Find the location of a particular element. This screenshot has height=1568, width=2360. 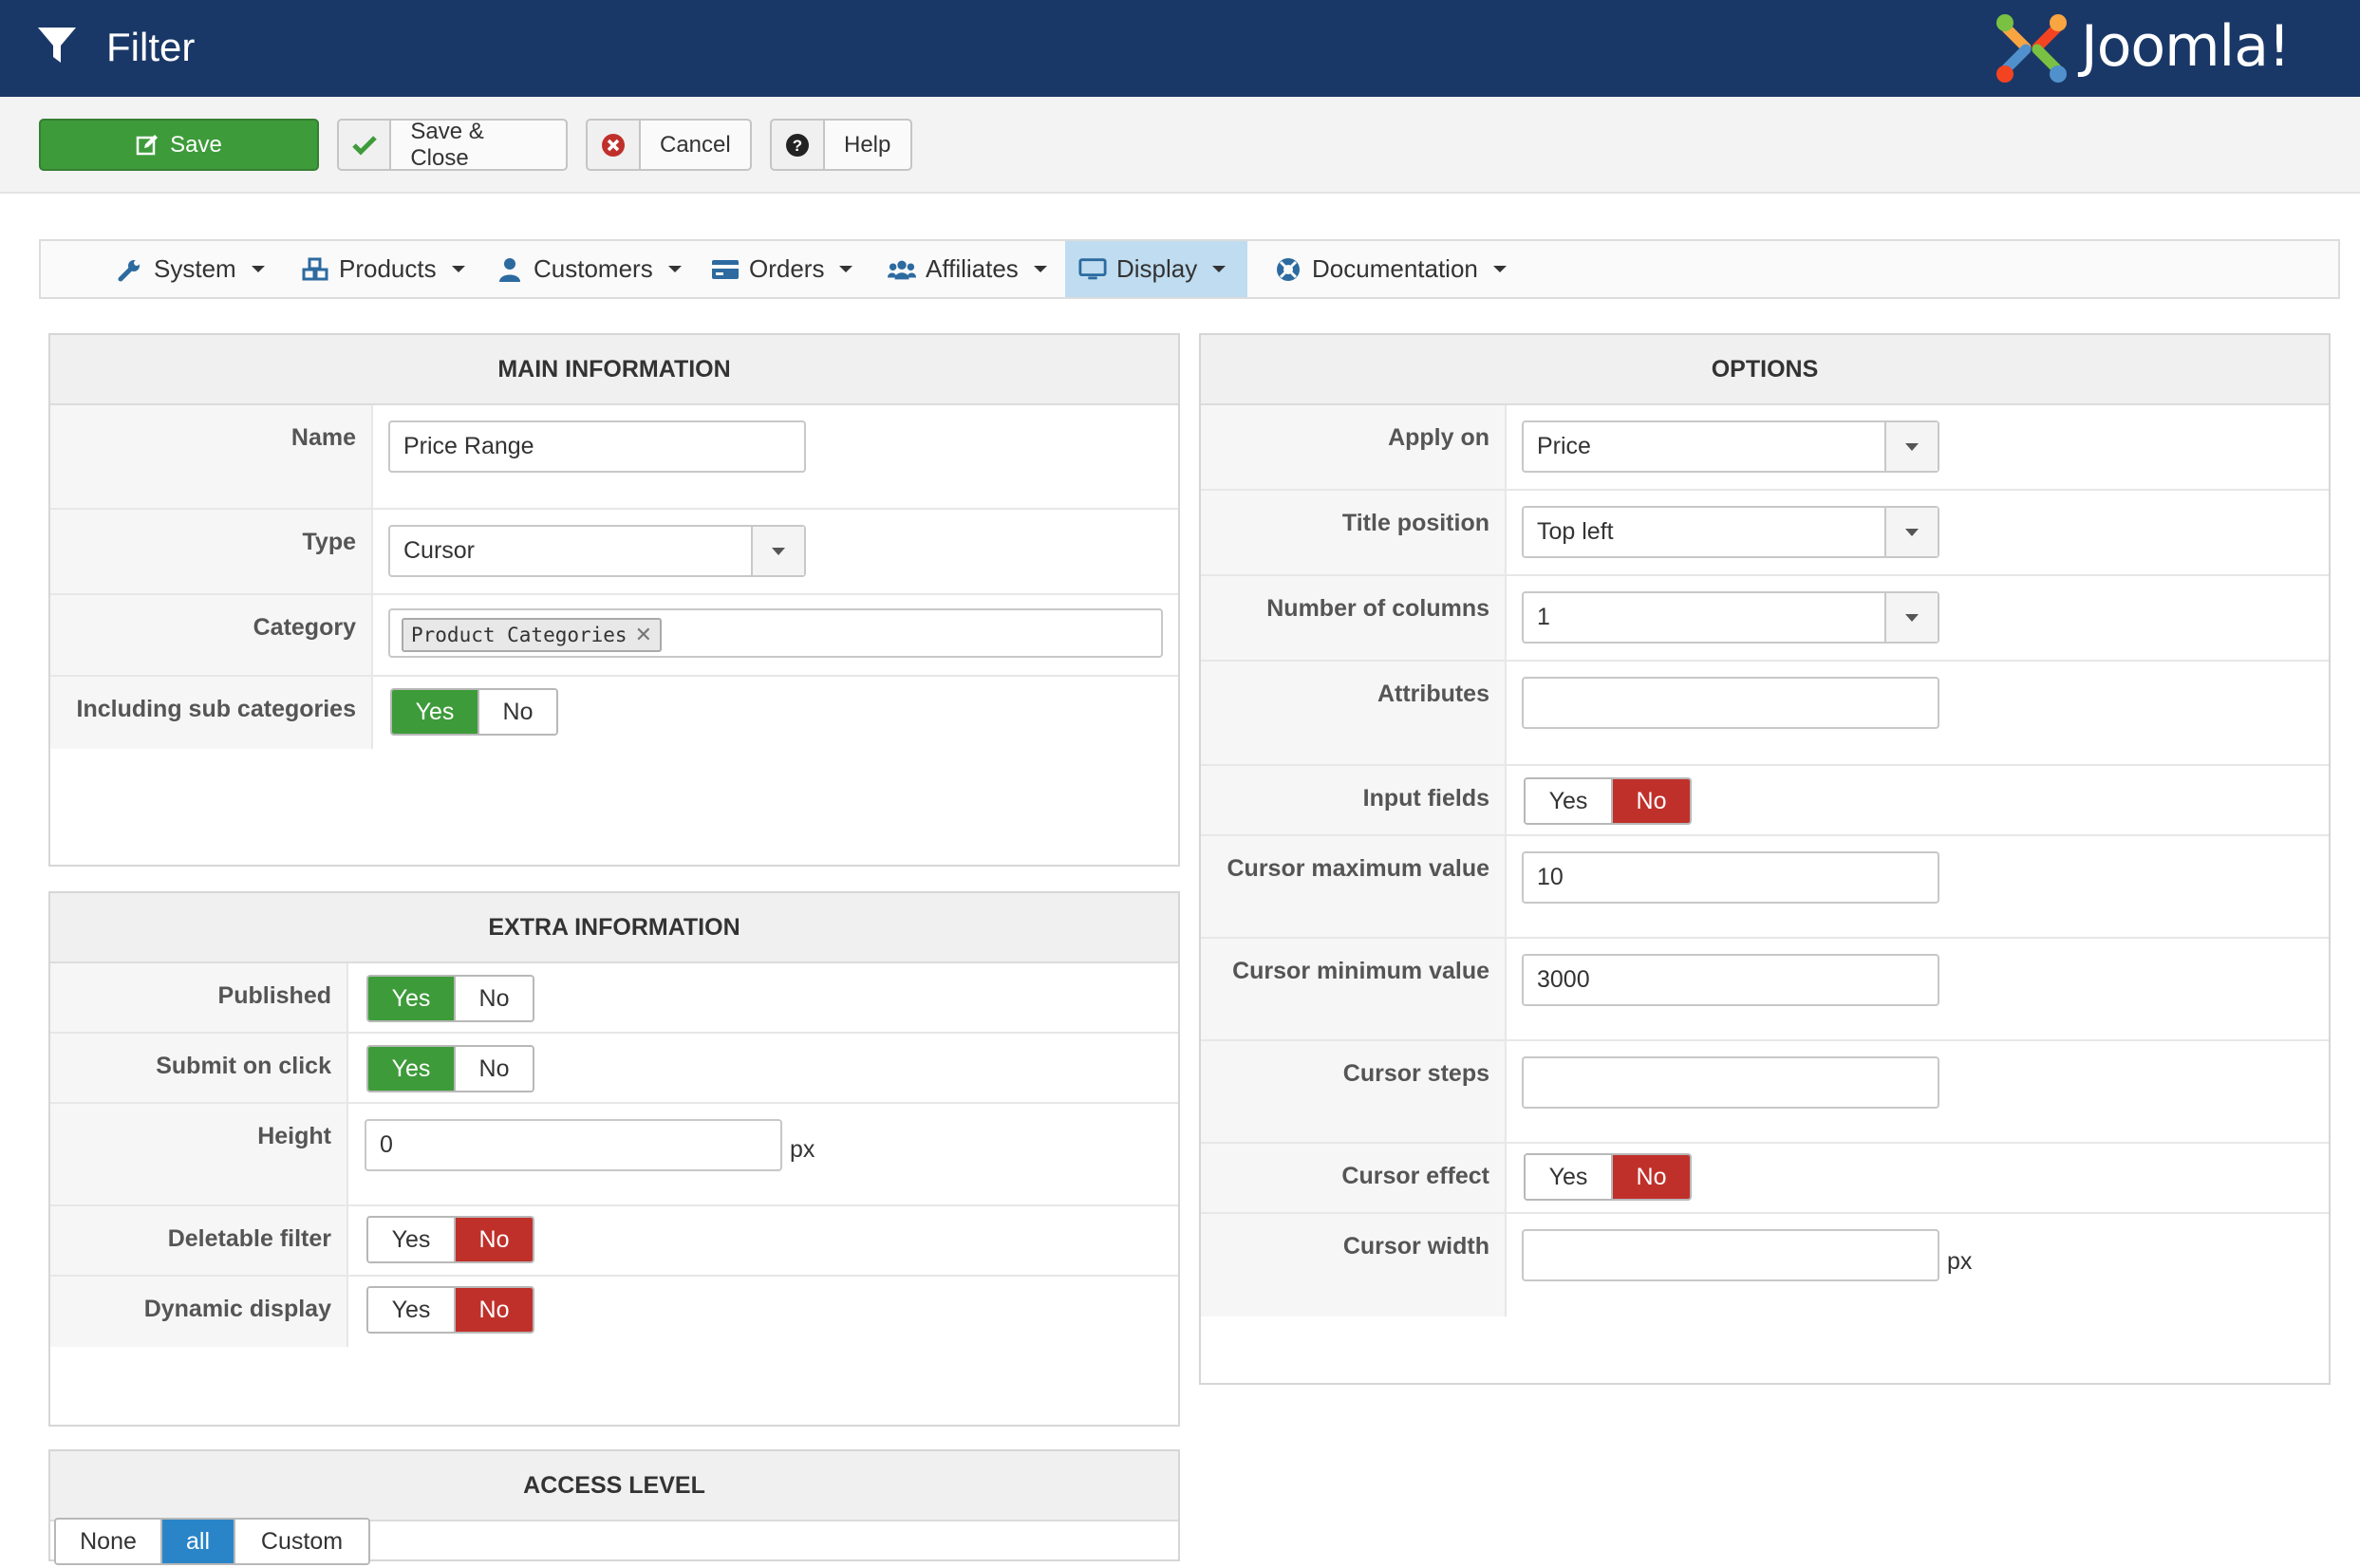

category-label: Category is located at coordinates (211, 635).